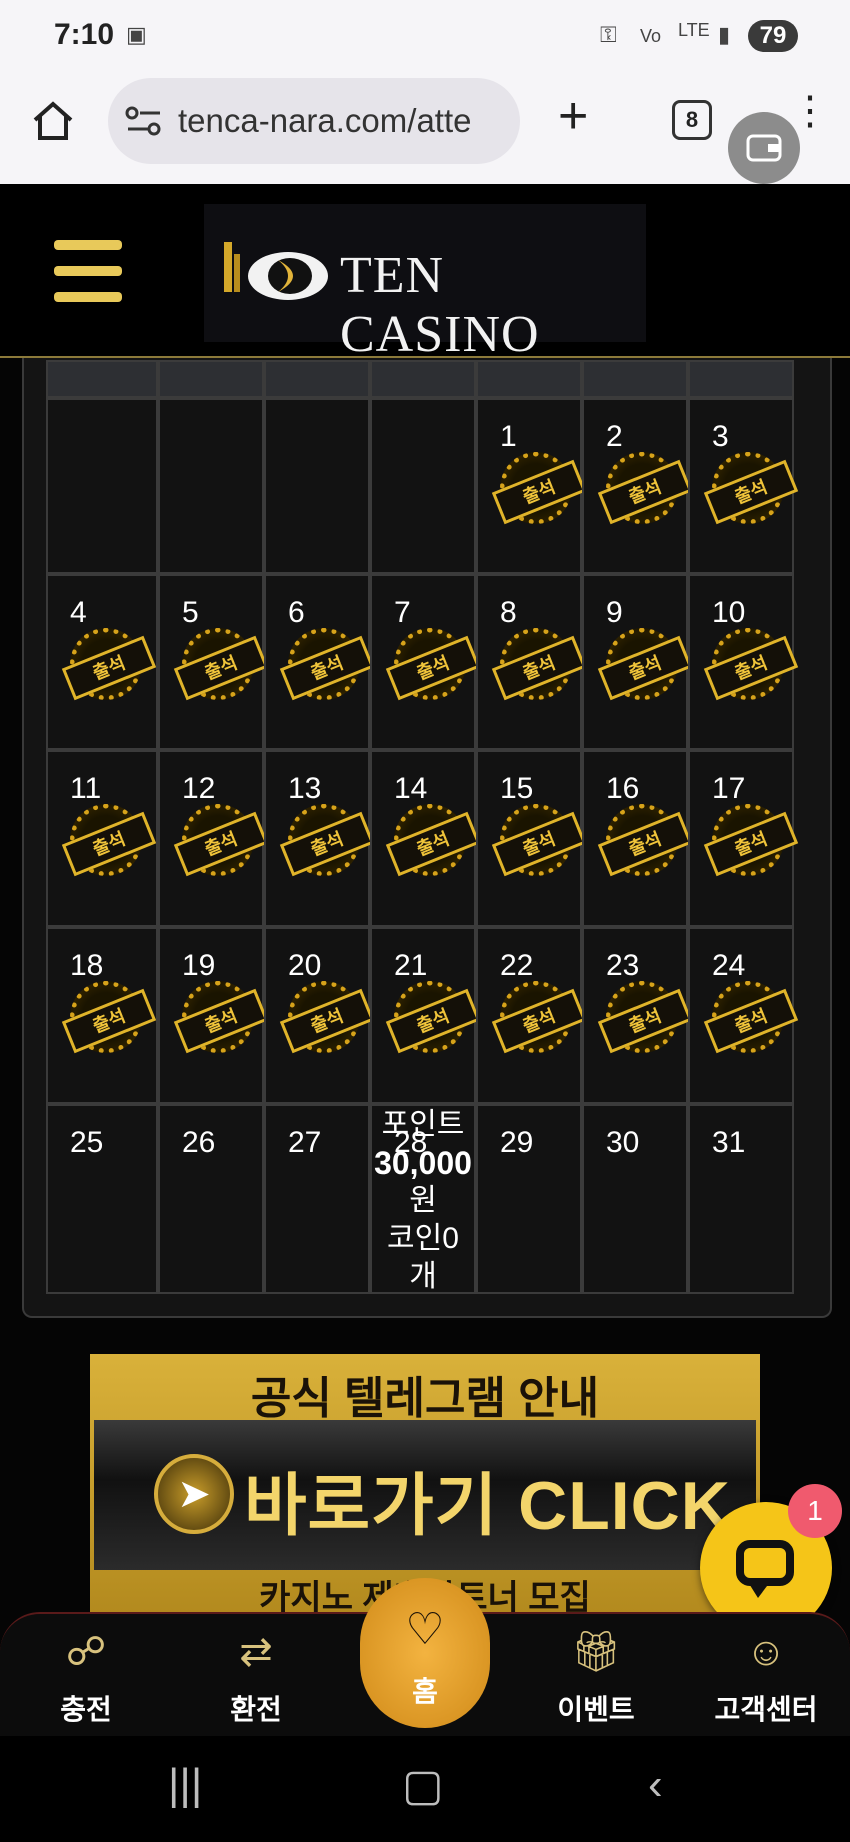  I want to click on telegram-banner: 공식 텔레그램 안내 ➤ 바로가기 CLICK 카지노 제휴파트너 모집, so click(425, 1485).